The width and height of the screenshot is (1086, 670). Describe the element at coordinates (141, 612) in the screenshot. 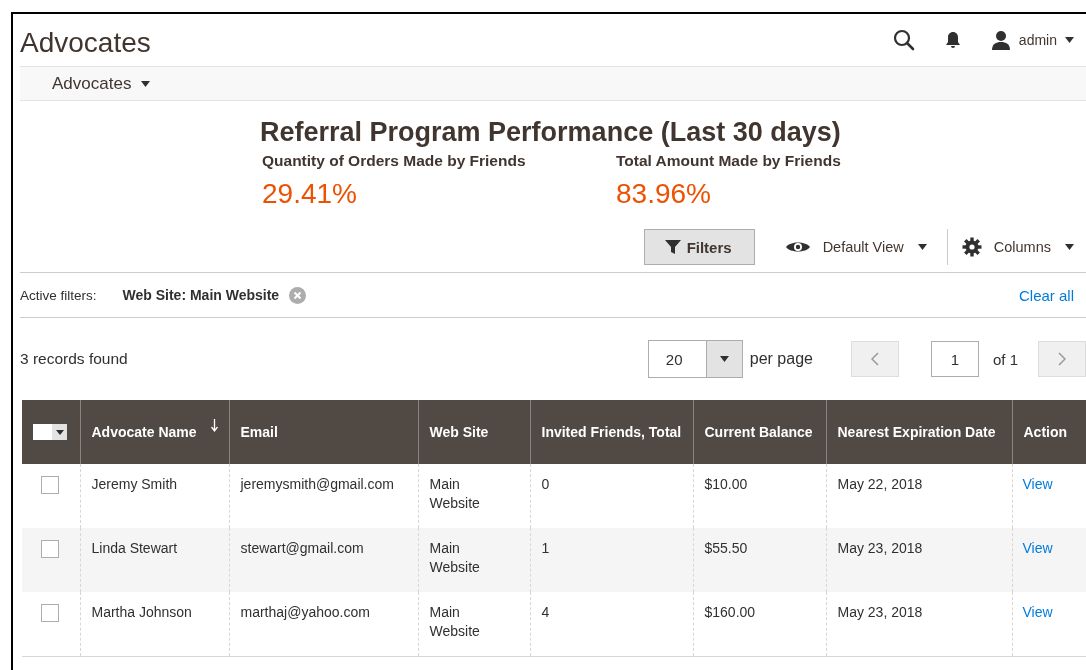

I see `table-cell: Martha Johnson` at that location.